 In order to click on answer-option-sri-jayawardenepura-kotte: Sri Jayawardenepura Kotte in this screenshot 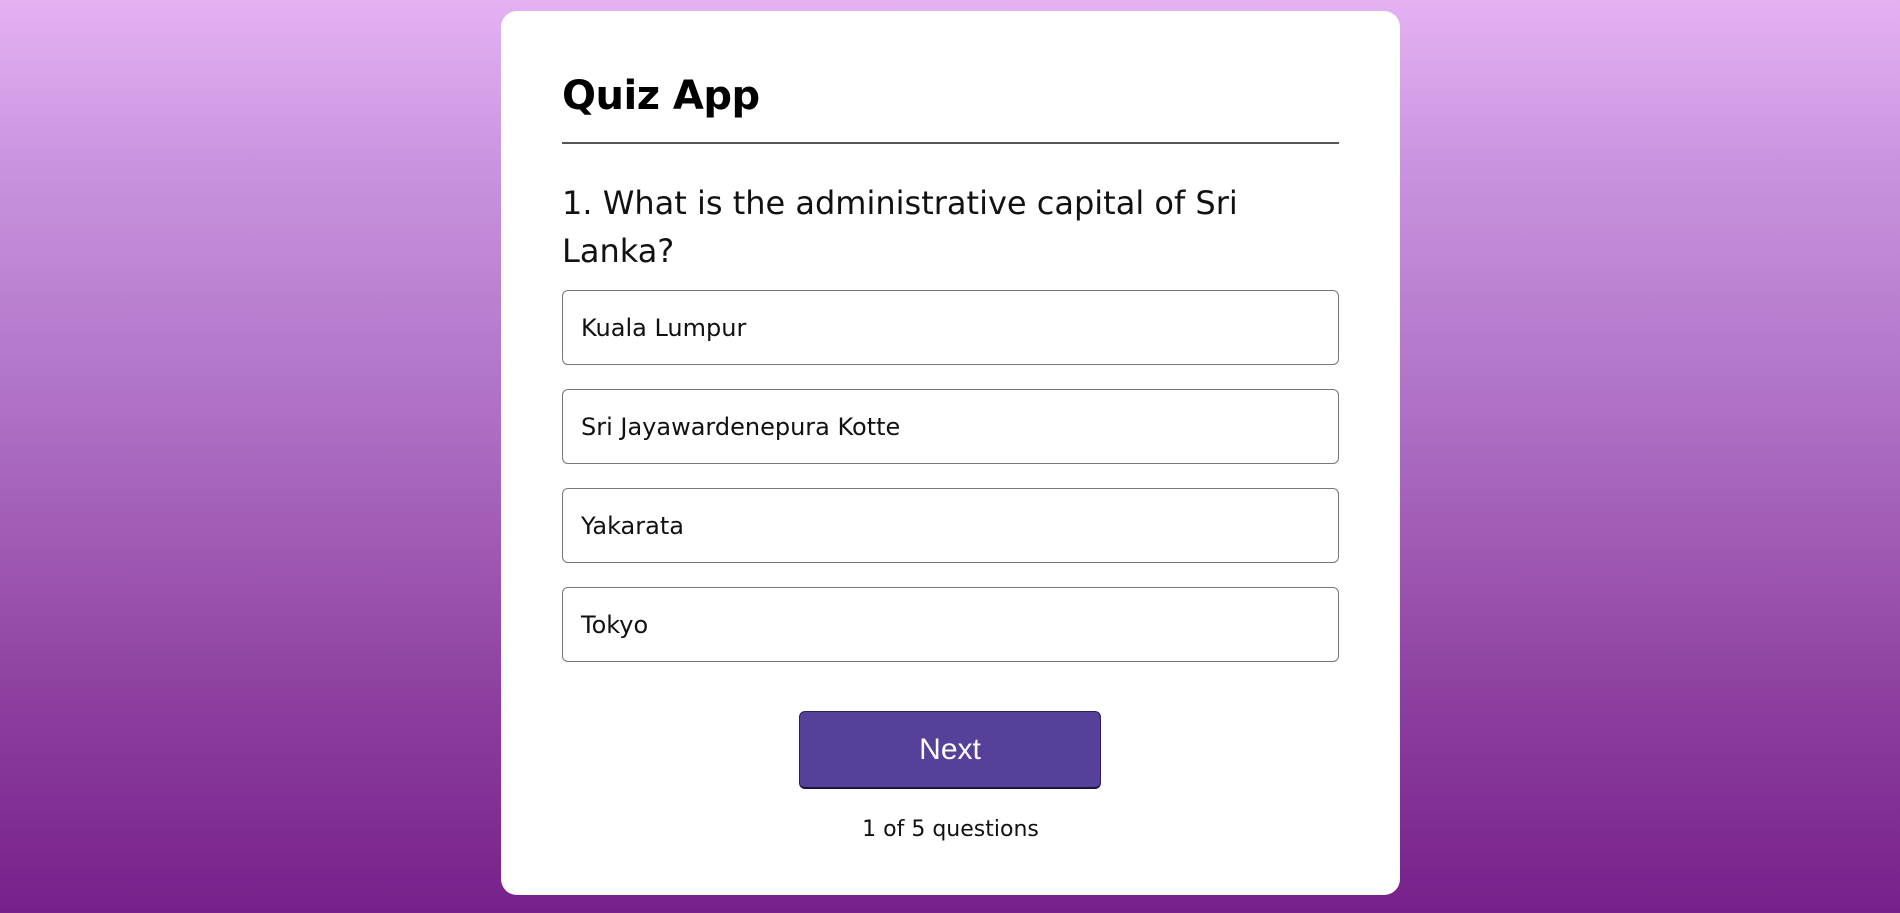, I will do `click(950, 426)`.